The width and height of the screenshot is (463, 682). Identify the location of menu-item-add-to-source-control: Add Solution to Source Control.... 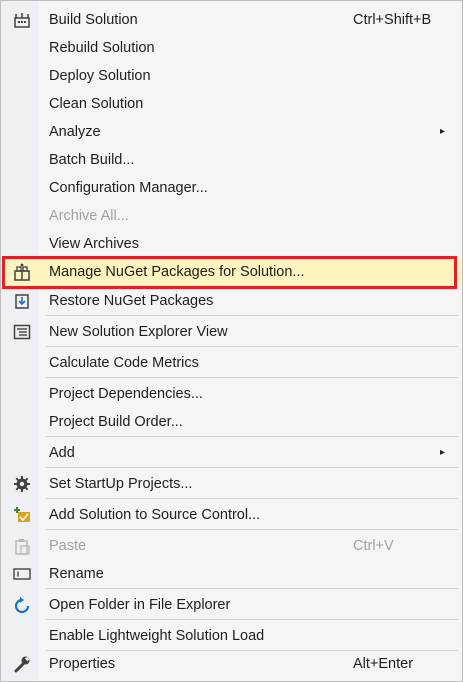
(231, 515).